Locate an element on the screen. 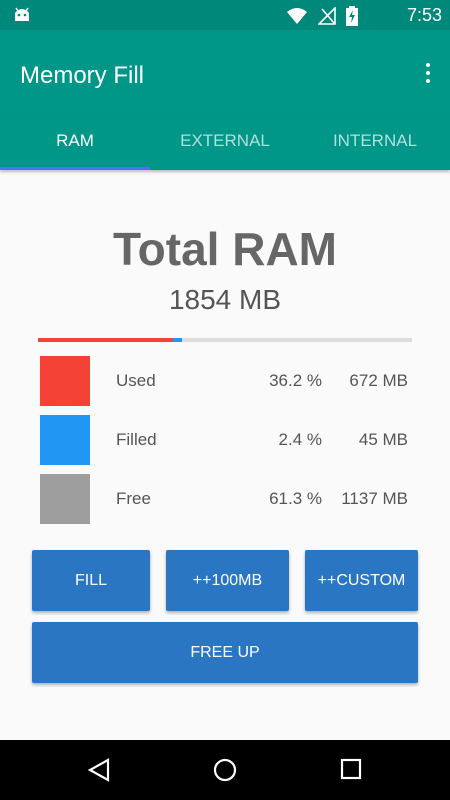 This screenshot has height=800, width=450. battery-charging-icon is located at coordinates (352, 18).